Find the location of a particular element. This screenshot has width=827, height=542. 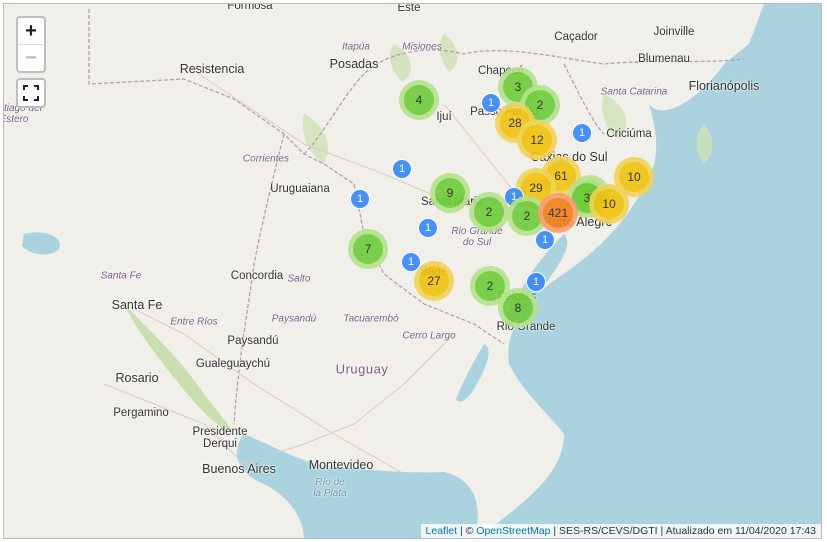

cluster-marker-c12: 1 is located at coordinates (360, 199).